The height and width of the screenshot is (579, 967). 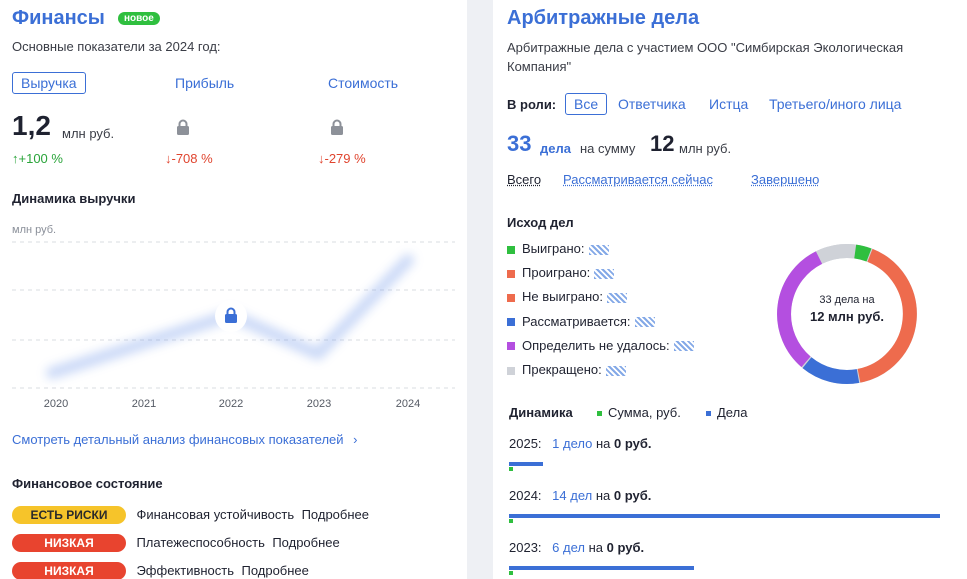 I want to click on outcome-row: Рассматривается:, so click(x=581, y=321).